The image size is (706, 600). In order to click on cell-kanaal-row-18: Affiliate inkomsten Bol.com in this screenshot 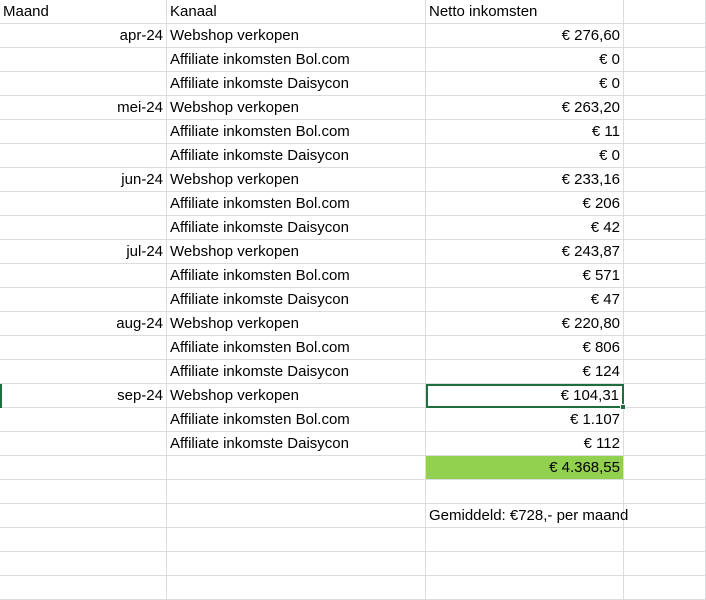, I will do `click(296, 420)`.